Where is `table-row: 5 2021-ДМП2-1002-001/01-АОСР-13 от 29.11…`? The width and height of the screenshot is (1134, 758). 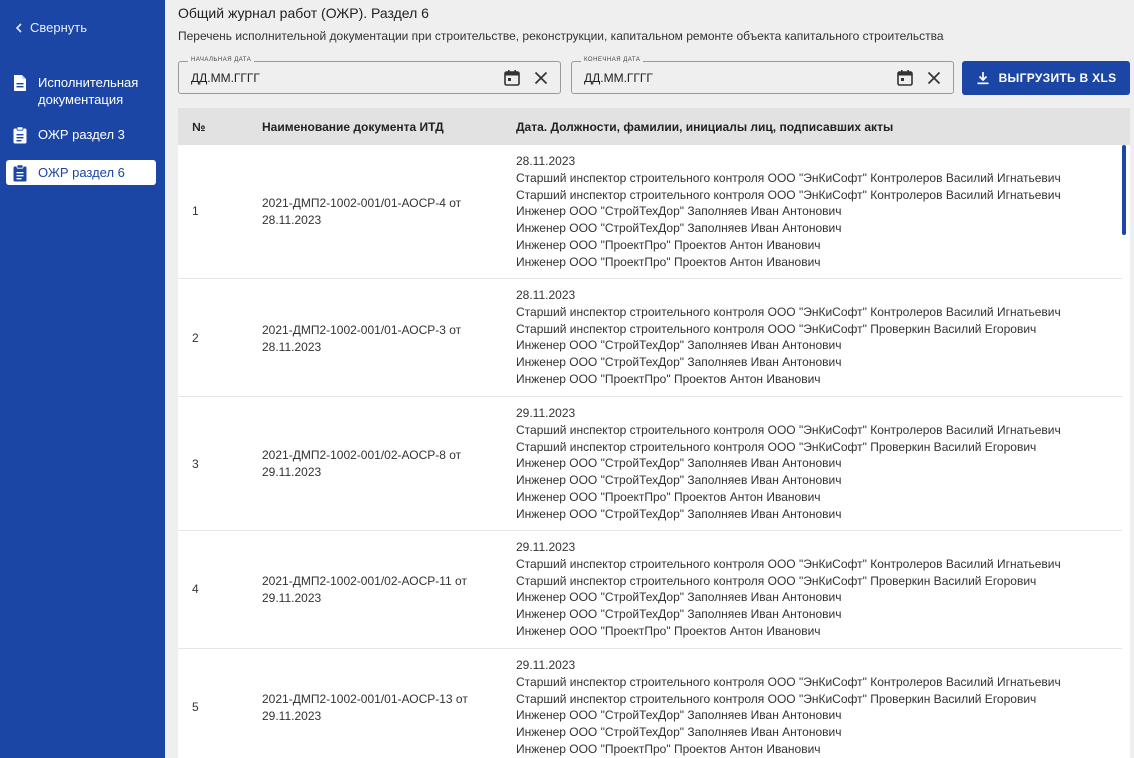
table-row: 5 2021-ДМП2-1002-001/01-АОСР-13 от 29.11… is located at coordinates (650, 703).